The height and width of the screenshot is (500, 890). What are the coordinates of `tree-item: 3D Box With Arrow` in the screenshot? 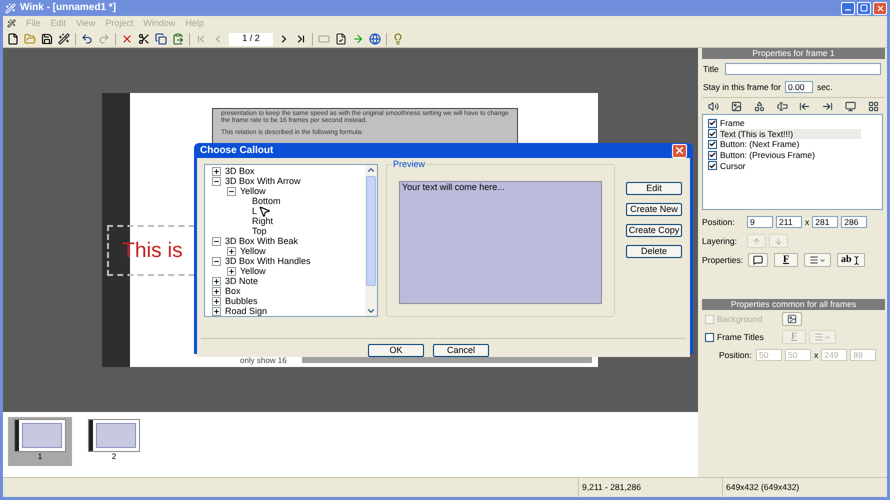 It's located at (263, 181).